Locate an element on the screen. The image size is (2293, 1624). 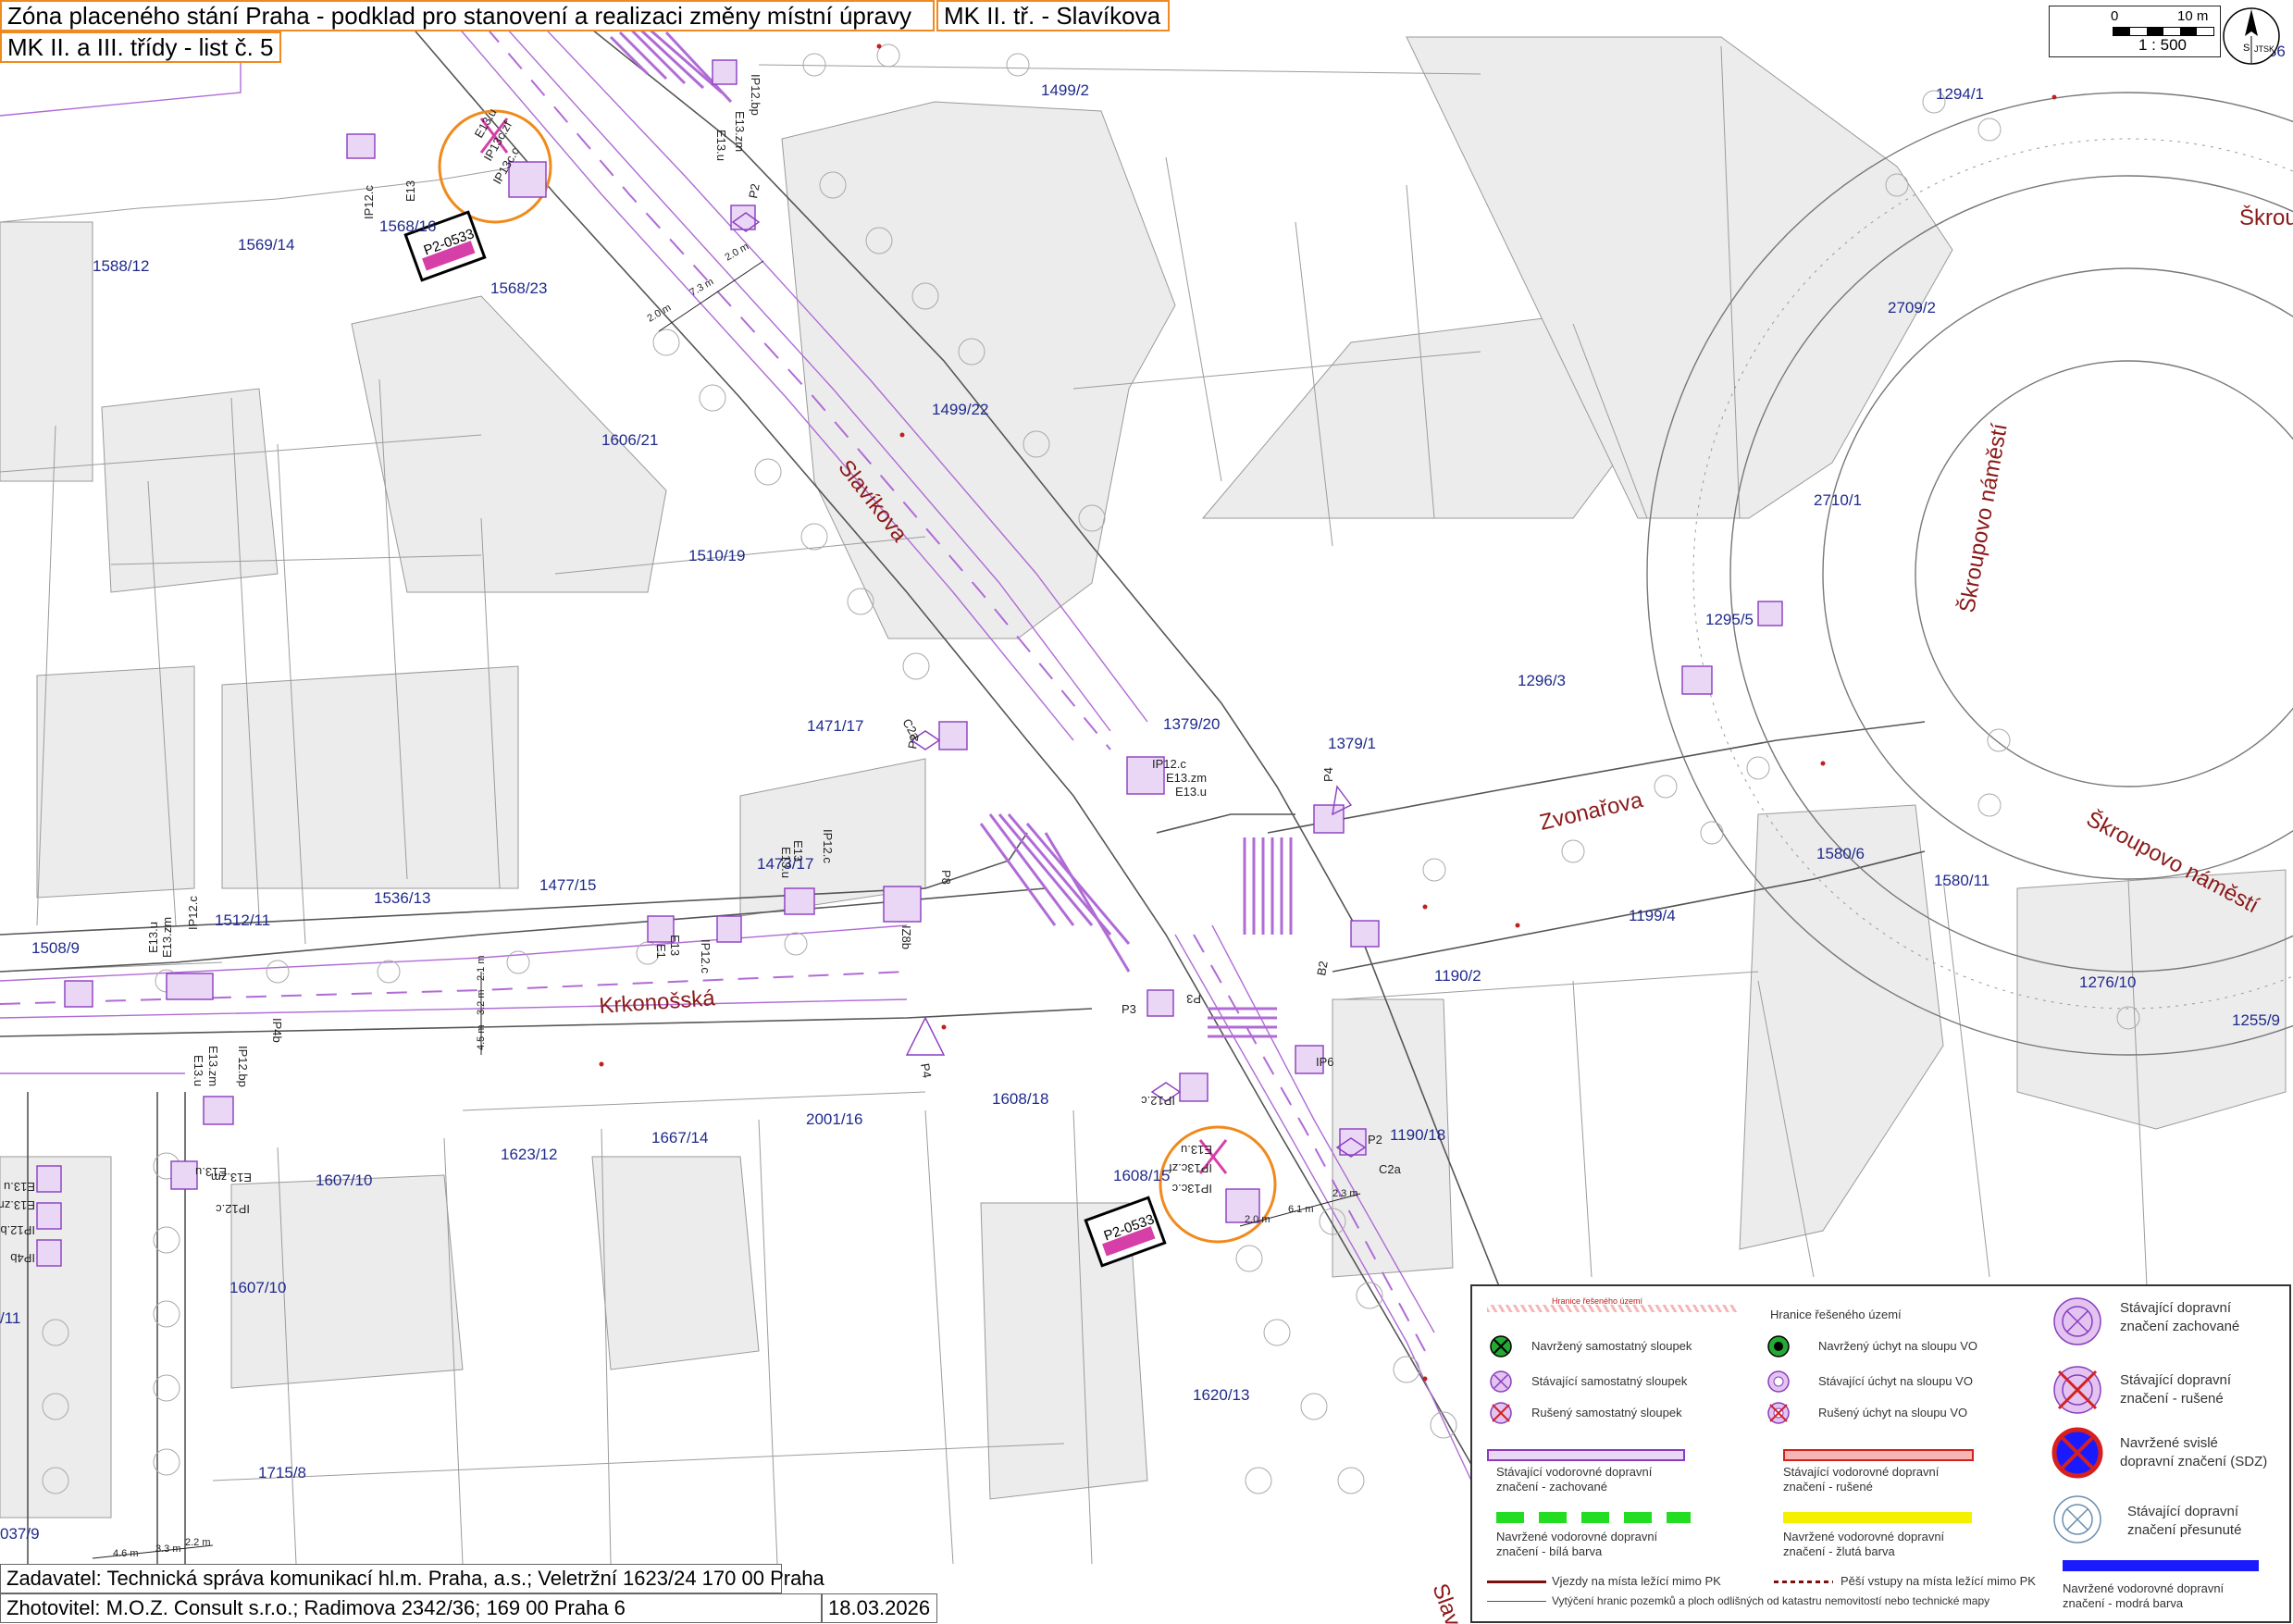
hz-yellow-swatch is located at coordinates (1877, 1517).